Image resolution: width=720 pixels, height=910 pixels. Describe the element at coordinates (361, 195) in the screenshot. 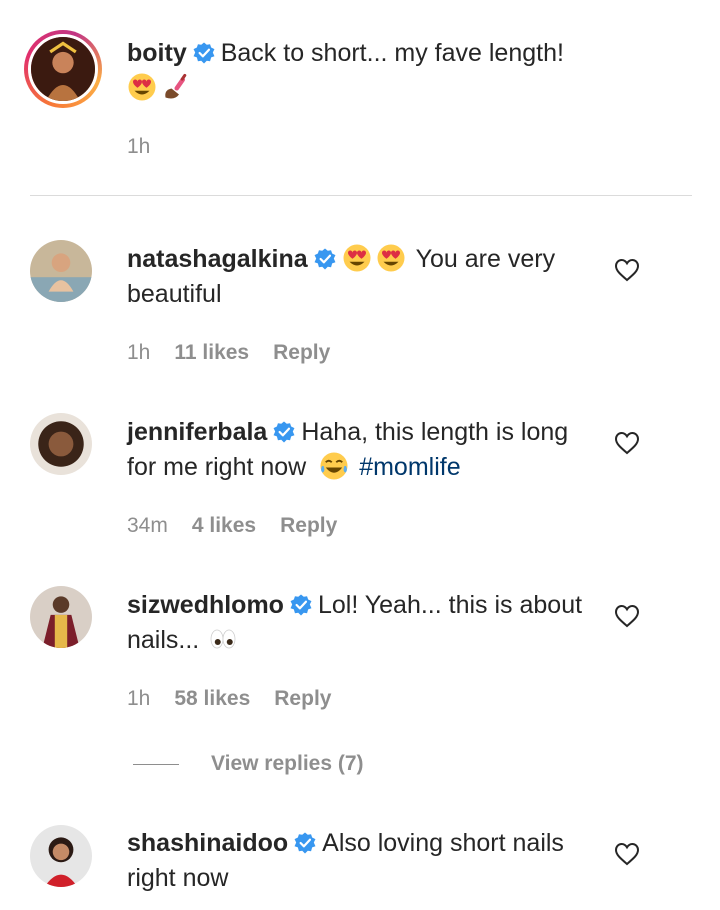

I see `divider` at that location.